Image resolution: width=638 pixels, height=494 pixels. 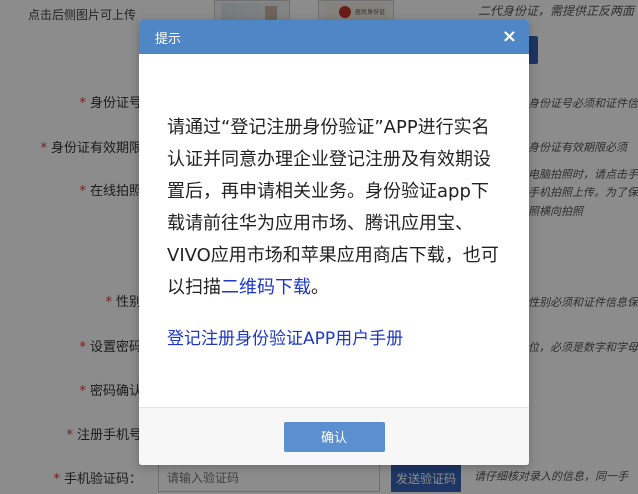 What do you see at coordinates (266, 287) in the screenshot?
I see `qr-code-download-link: 二维码下载` at bounding box center [266, 287].